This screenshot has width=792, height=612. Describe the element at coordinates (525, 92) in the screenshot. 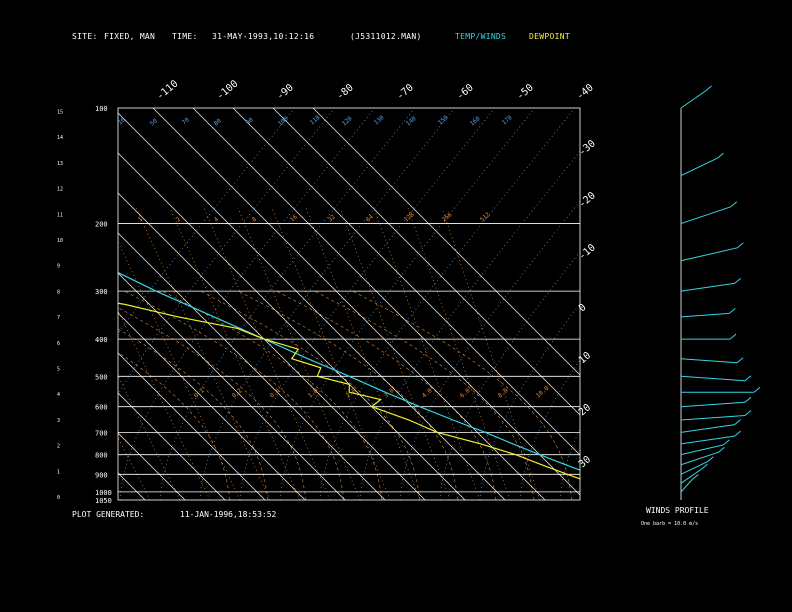

I see `top-temp-label: -50` at that location.